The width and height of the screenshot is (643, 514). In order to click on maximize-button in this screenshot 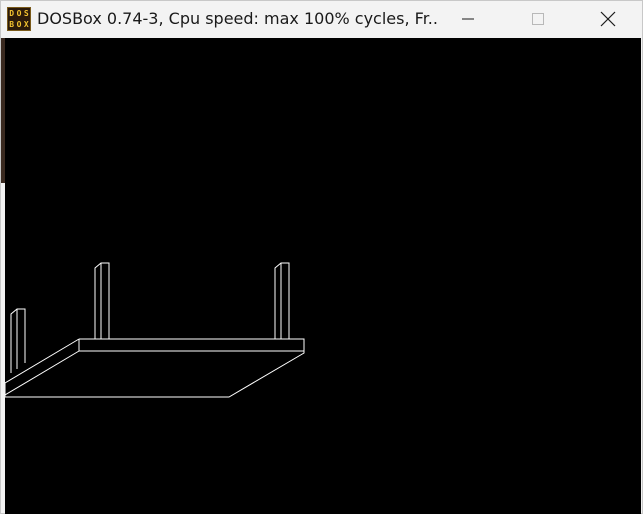, I will do `click(538, 19)`.